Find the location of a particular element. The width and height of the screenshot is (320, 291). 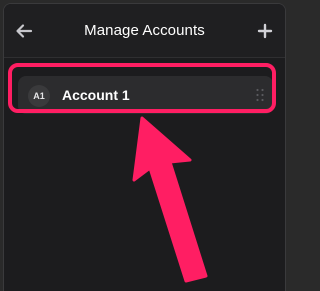

drag-handle-icon is located at coordinates (260, 95).